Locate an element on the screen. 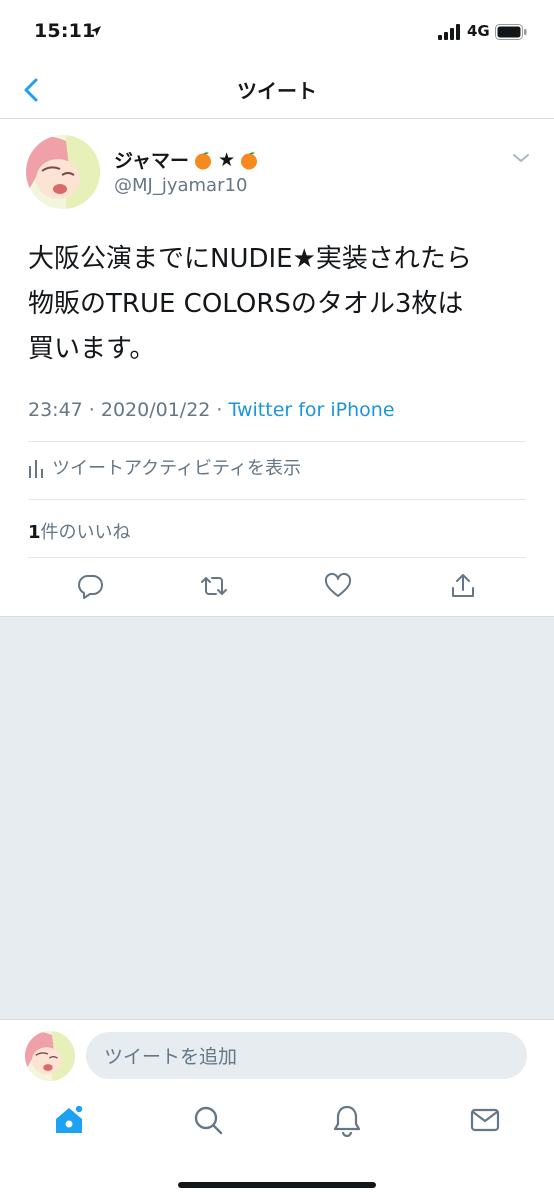  home-icon is located at coordinates (69, 1120).